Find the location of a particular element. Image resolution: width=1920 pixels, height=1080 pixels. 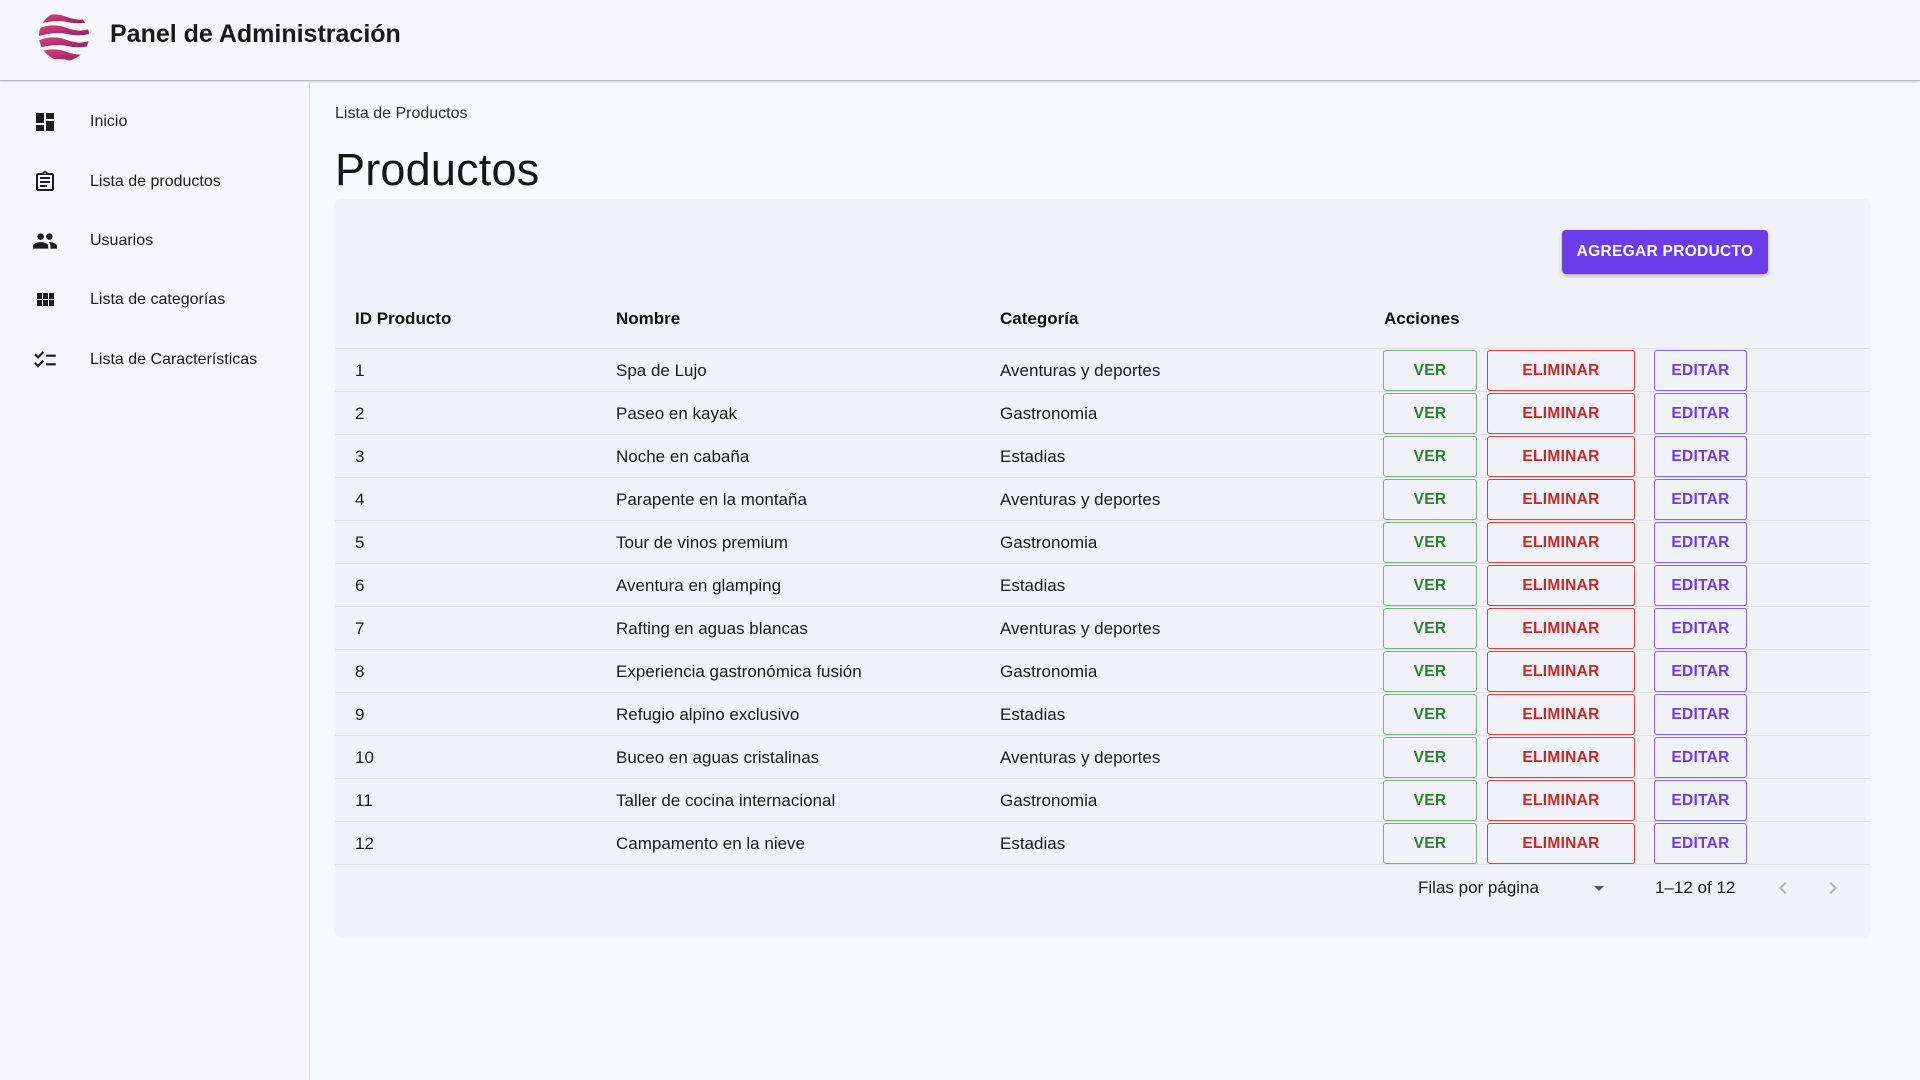

pagination: Filas por página 1–12 of 12 is located at coordinates (1102, 888).